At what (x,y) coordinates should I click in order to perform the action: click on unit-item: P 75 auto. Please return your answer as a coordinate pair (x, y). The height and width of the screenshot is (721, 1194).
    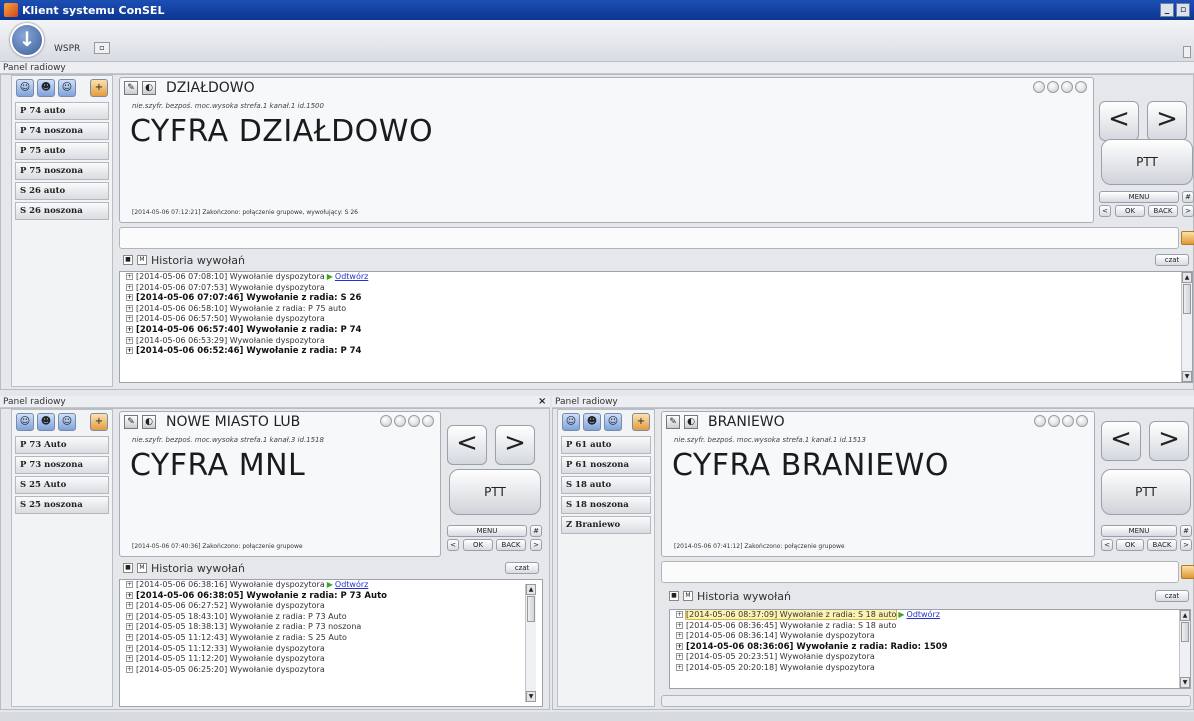
    Looking at the image, I should click on (62, 151).